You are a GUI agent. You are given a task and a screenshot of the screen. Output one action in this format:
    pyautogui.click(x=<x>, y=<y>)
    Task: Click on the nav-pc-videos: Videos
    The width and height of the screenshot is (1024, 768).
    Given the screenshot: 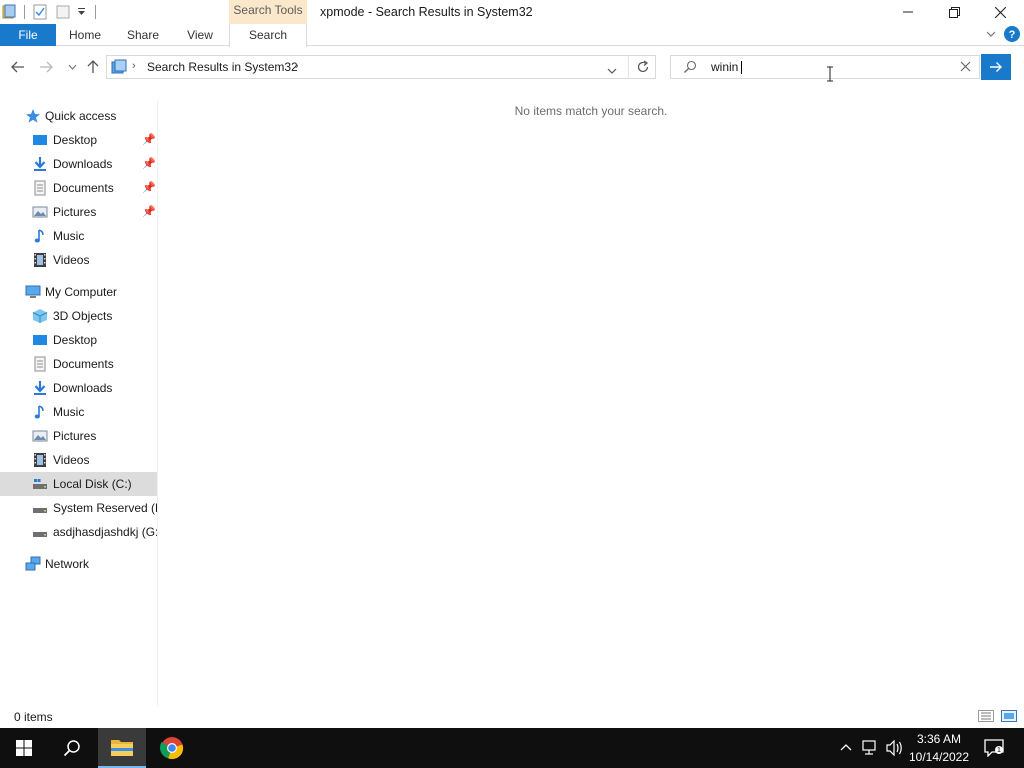 What is the action you would take?
    pyautogui.click(x=78, y=460)
    